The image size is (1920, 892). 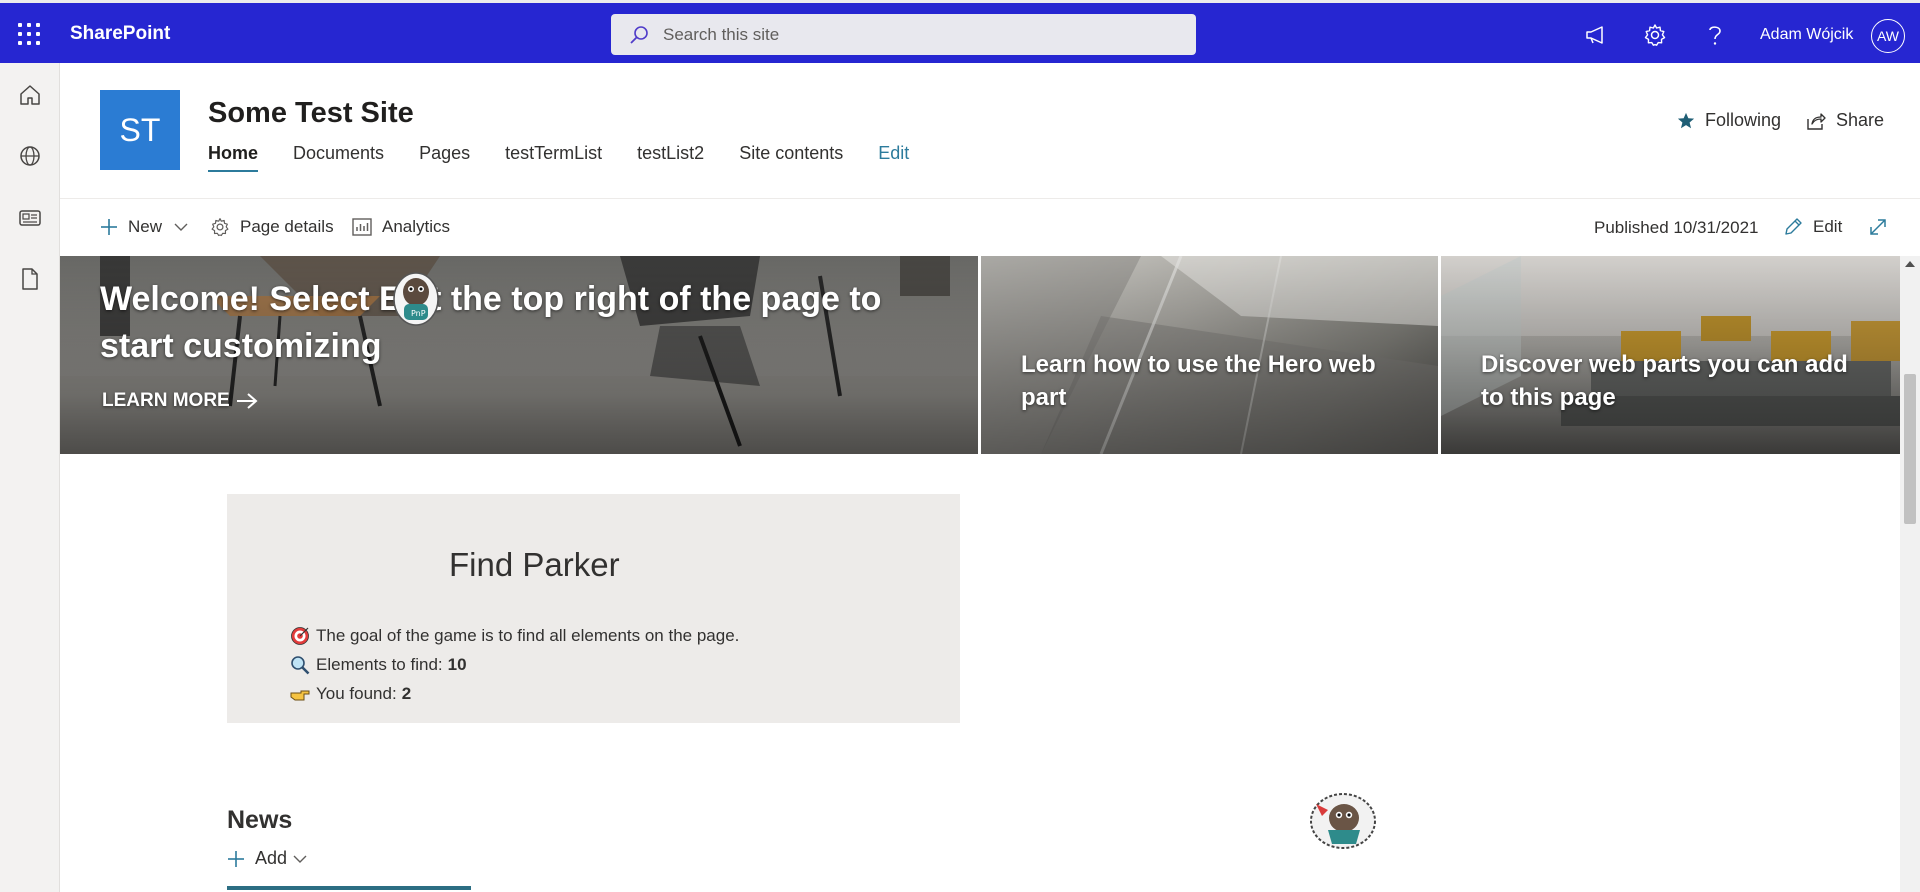 What do you see at coordinates (553, 157) in the screenshot?
I see `nav-testtermlist: testTermList` at bounding box center [553, 157].